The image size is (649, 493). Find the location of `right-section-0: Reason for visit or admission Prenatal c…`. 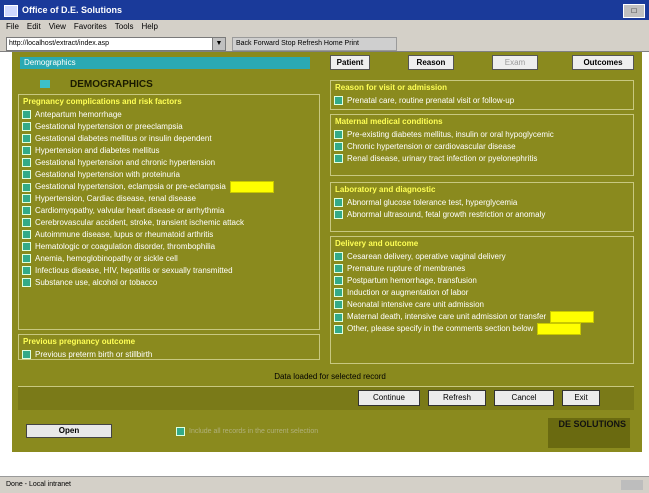

right-section-0: Reason for visit or admission Prenatal c… is located at coordinates (482, 95).